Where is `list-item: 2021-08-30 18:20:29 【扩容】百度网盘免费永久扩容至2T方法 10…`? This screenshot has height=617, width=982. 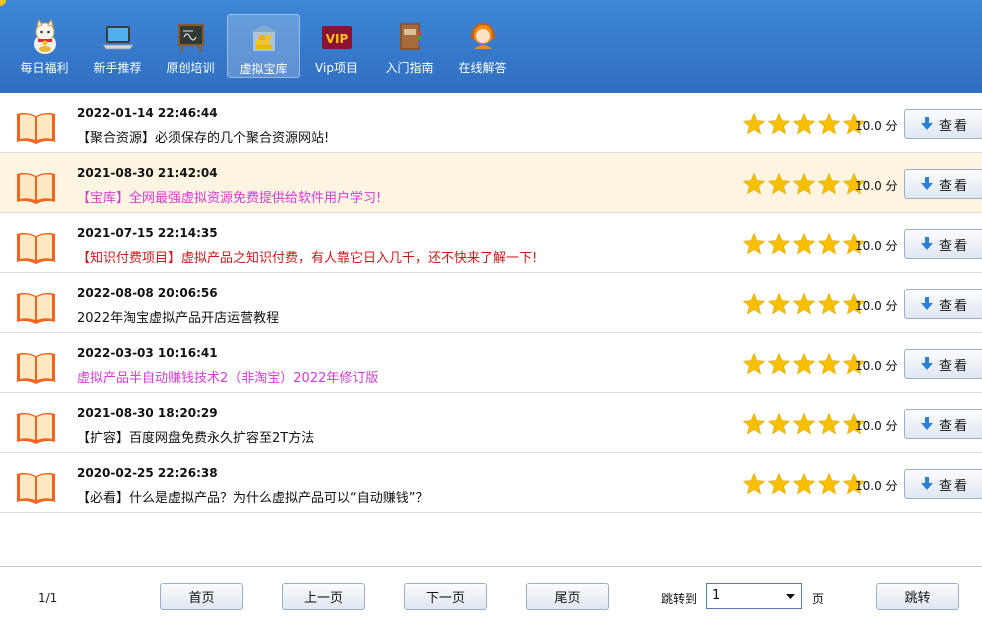
list-item: 2021-08-30 18:20:29 【扩容】百度网盘免费永久扩容至2T方法 10… is located at coordinates (491, 423).